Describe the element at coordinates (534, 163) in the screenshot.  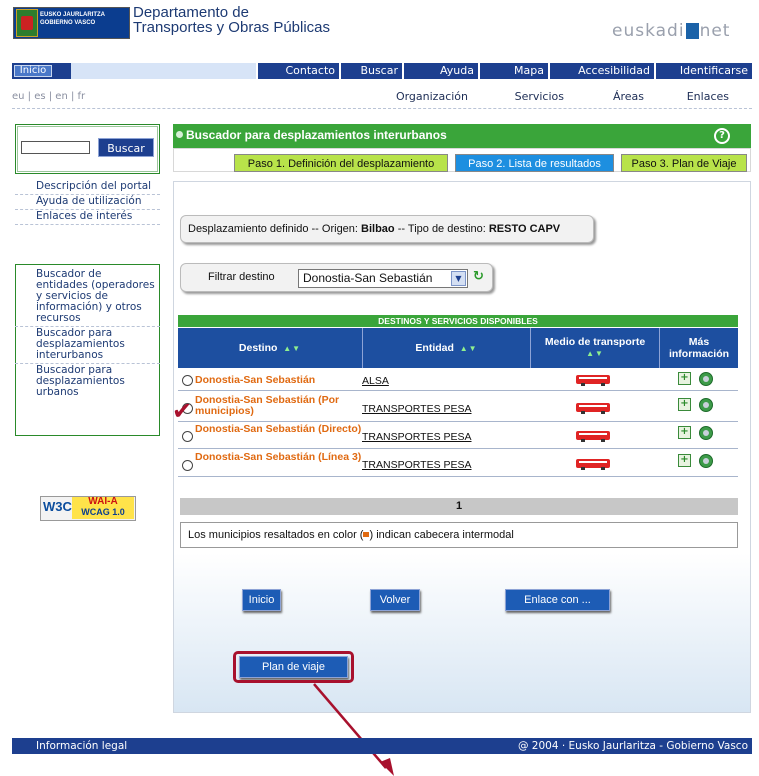
I see `step-2-tab: Paso 2. Lista de resultados` at that location.